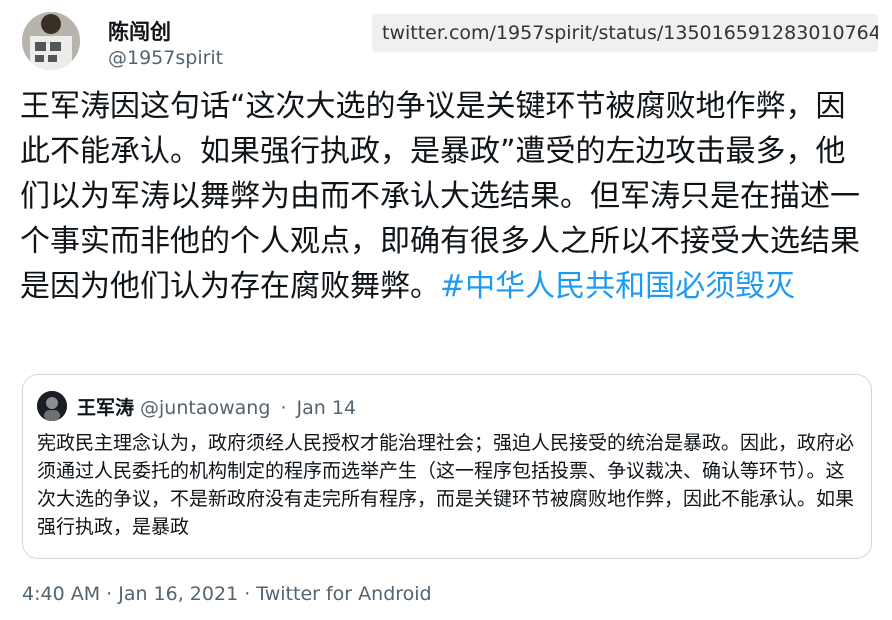 Image resolution: width=892 pixels, height=620 pixels. What do you see at coordinates (105, 408) in the screenshot?
I see `quoted-display-name: 王军涛` at bounding box center [105, 408].